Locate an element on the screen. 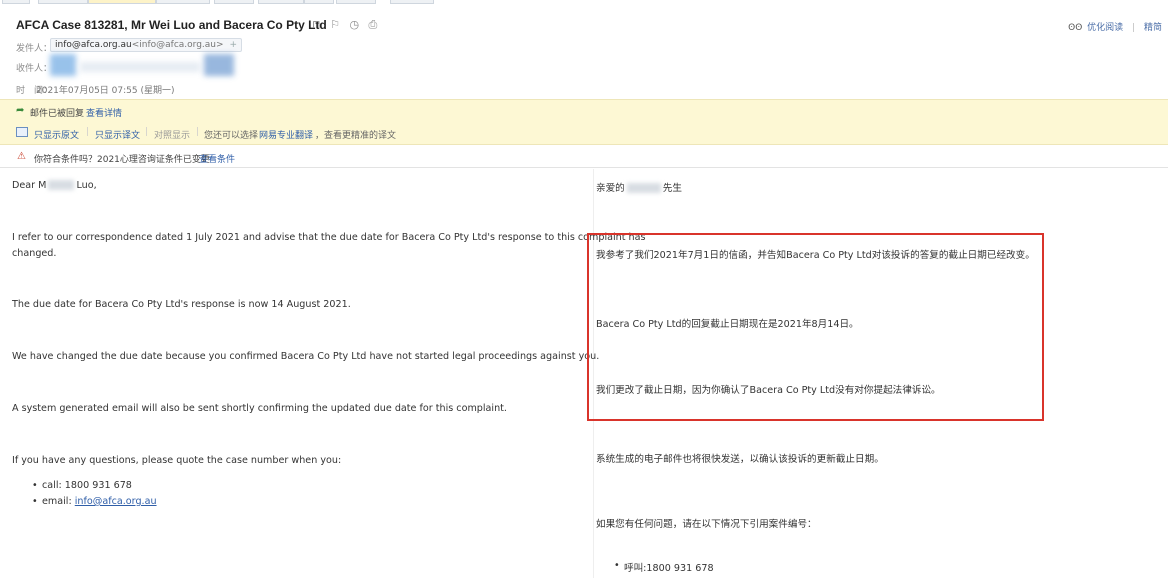 The height and width of the screenshot is (578, 1168). view-conditions-link: 查看条件 is located at coordinates (217, 158).